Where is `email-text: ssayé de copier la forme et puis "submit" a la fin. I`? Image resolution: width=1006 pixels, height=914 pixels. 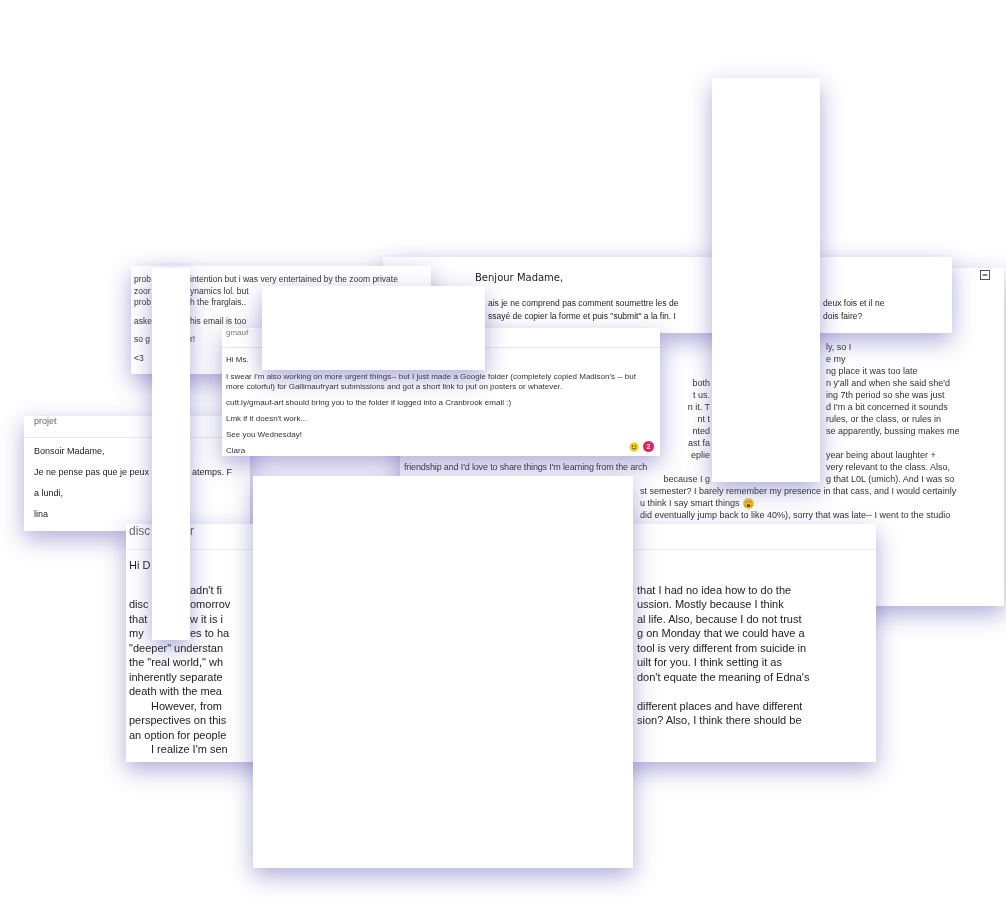 email-text: ssayé de copier la forme et puis "submit" a la fin. I is located at coordinates (582, 316).